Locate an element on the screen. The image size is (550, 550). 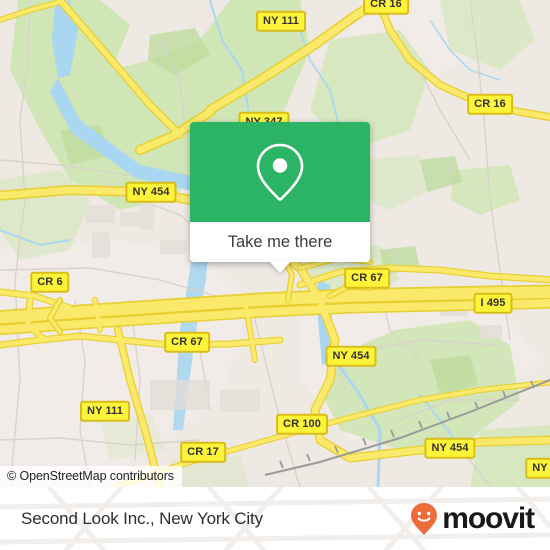
osm-attribution: © OpenStreetMap contributors is located at coordinates (91, 476).